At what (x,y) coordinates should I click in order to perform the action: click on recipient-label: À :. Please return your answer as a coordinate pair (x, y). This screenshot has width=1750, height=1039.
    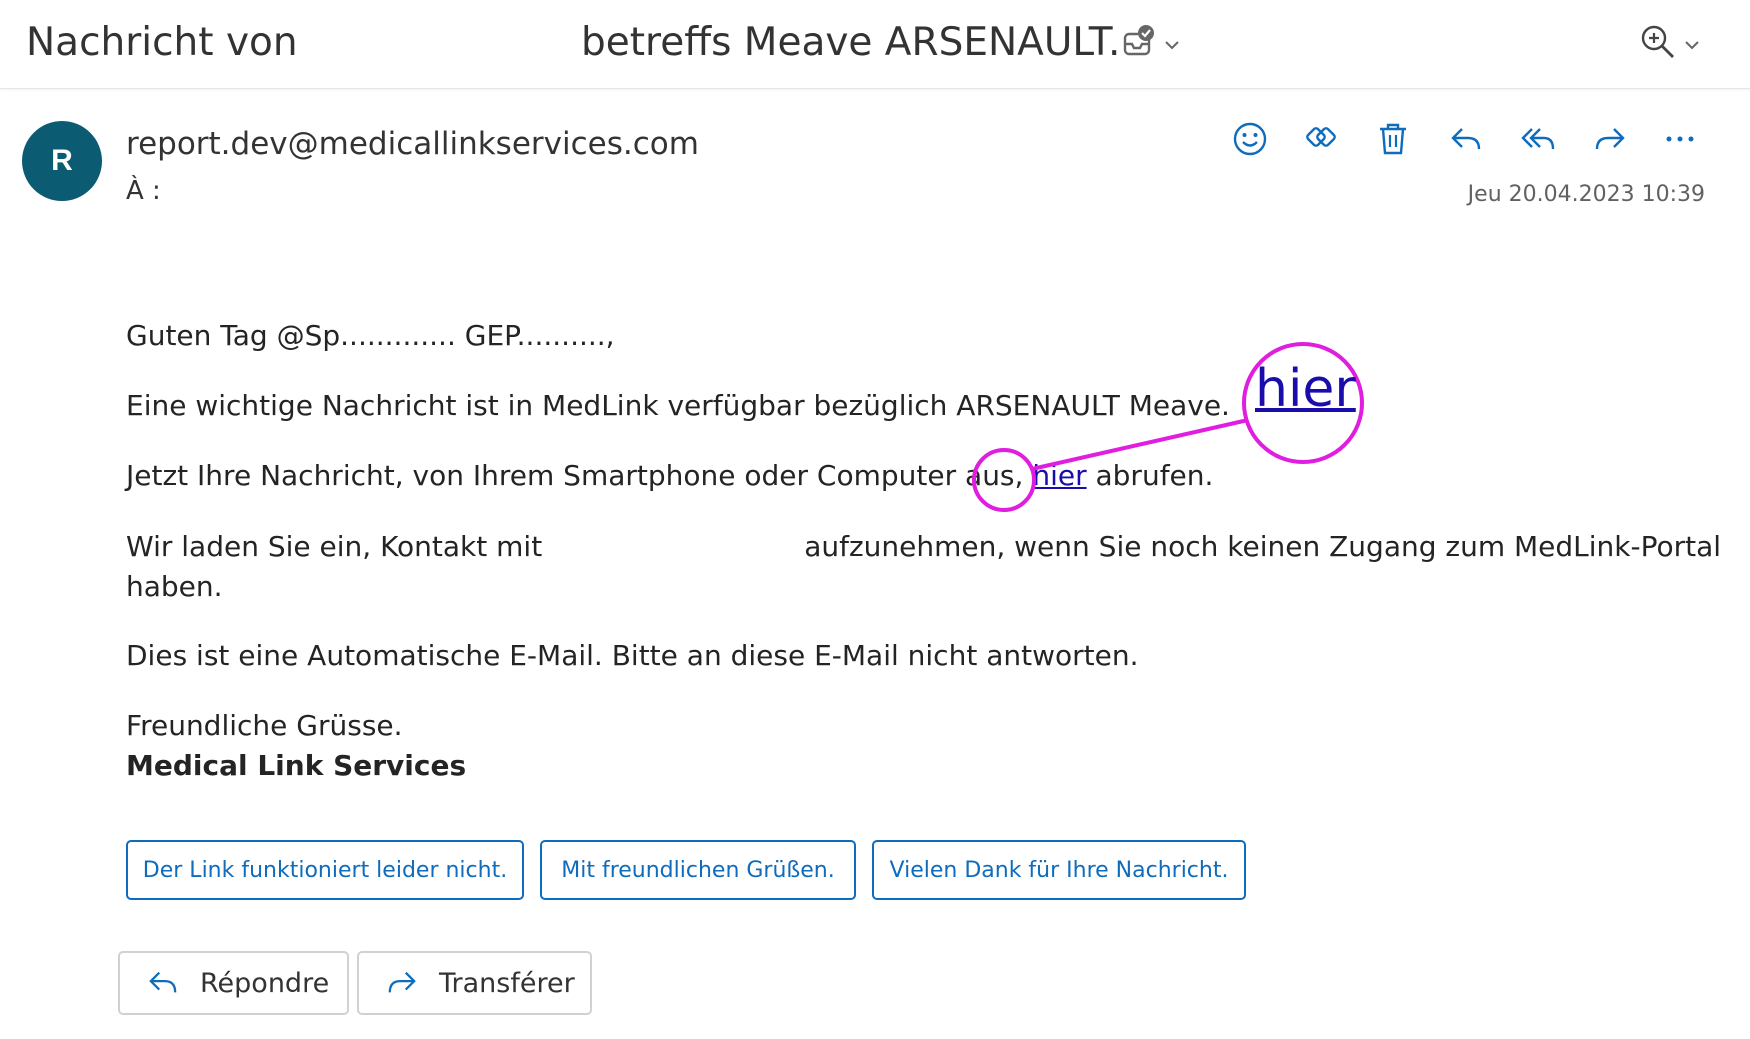
    Looking at the image, I should click on (143, 191).